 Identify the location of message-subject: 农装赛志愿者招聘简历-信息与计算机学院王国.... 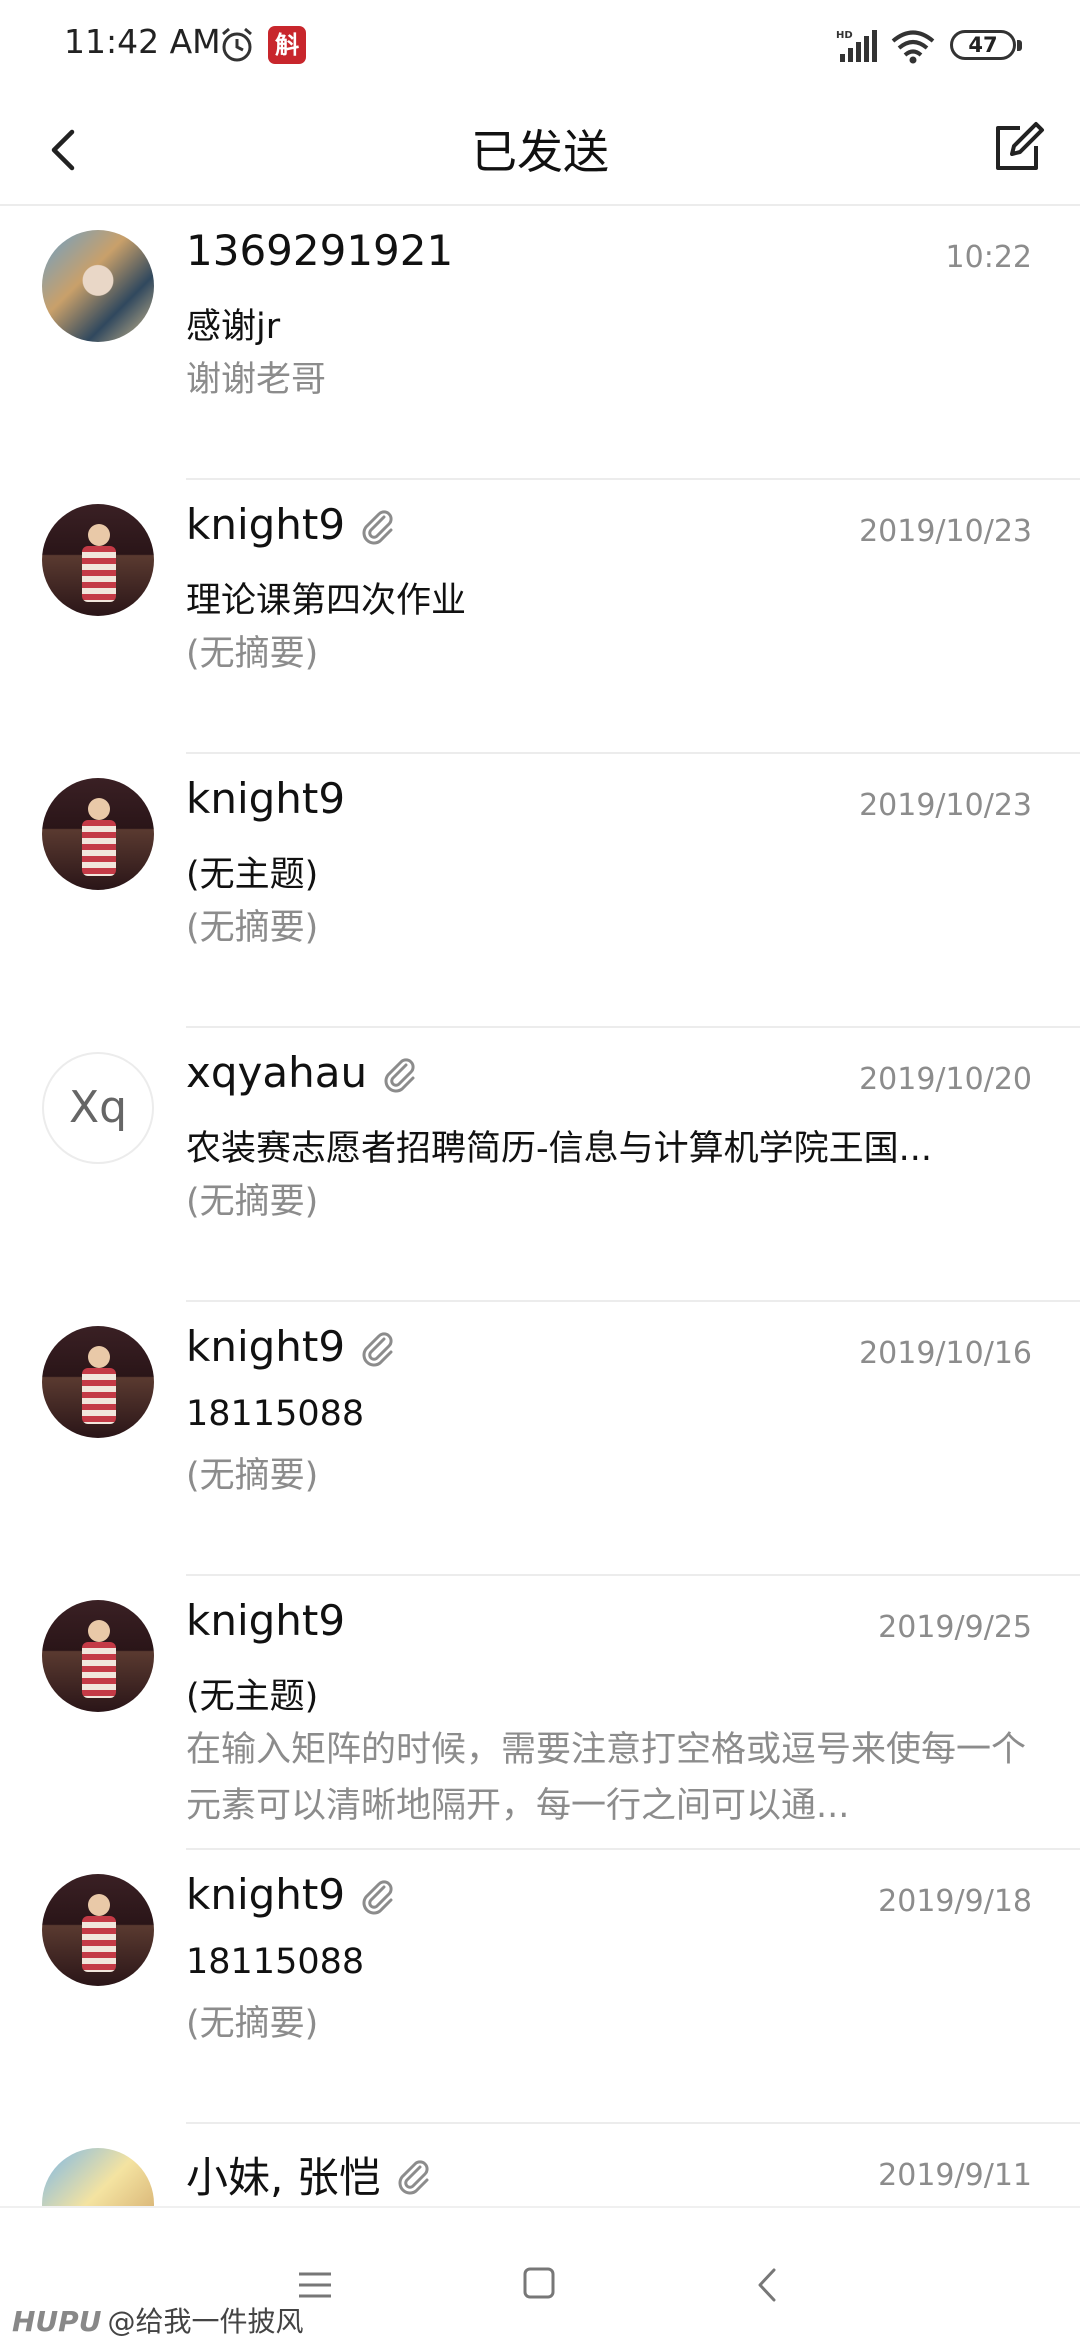
(559, 1149).